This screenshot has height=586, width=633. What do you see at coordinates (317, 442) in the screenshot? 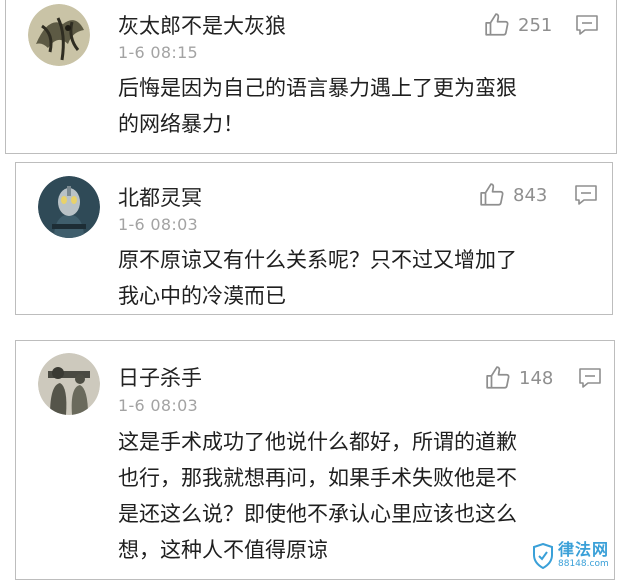
I see `comment-line: 这是手术成功了他说什么都好，所谓的道歉` at bounding box center [317, 442].